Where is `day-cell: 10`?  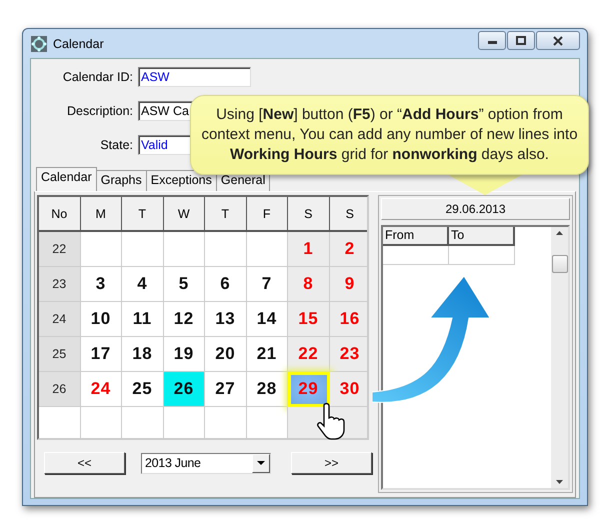 day-cell: 10 is located at coordinates (101, 319).